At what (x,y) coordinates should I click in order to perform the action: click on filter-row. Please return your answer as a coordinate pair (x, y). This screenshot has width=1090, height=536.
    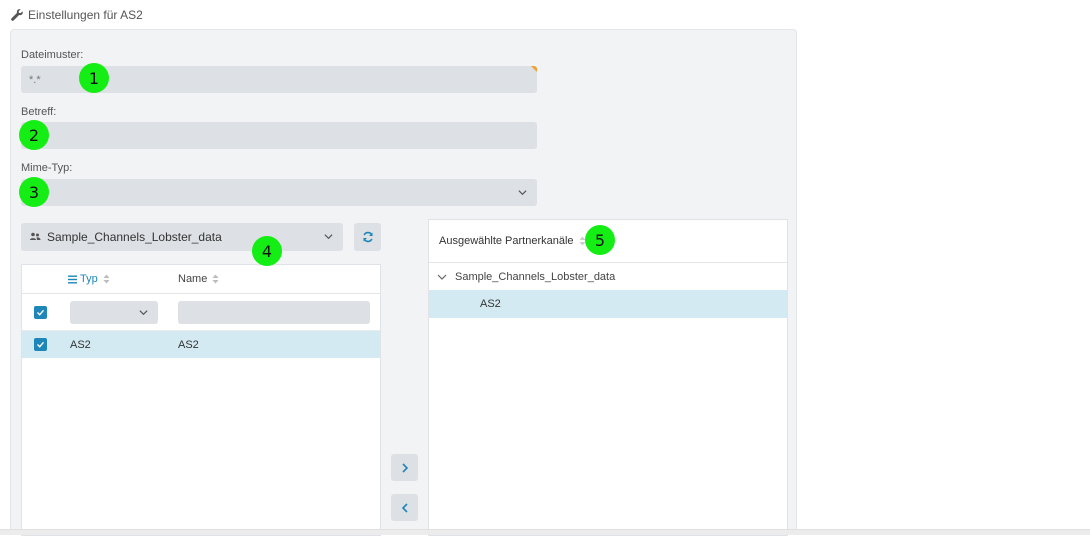
    Looking at the image, I should click on (201, 312).